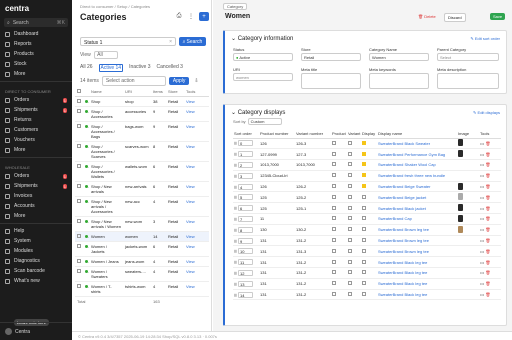 The image size is (512, 340). I want to click on sidebar-item-reports: Reports, so click(36, 44).